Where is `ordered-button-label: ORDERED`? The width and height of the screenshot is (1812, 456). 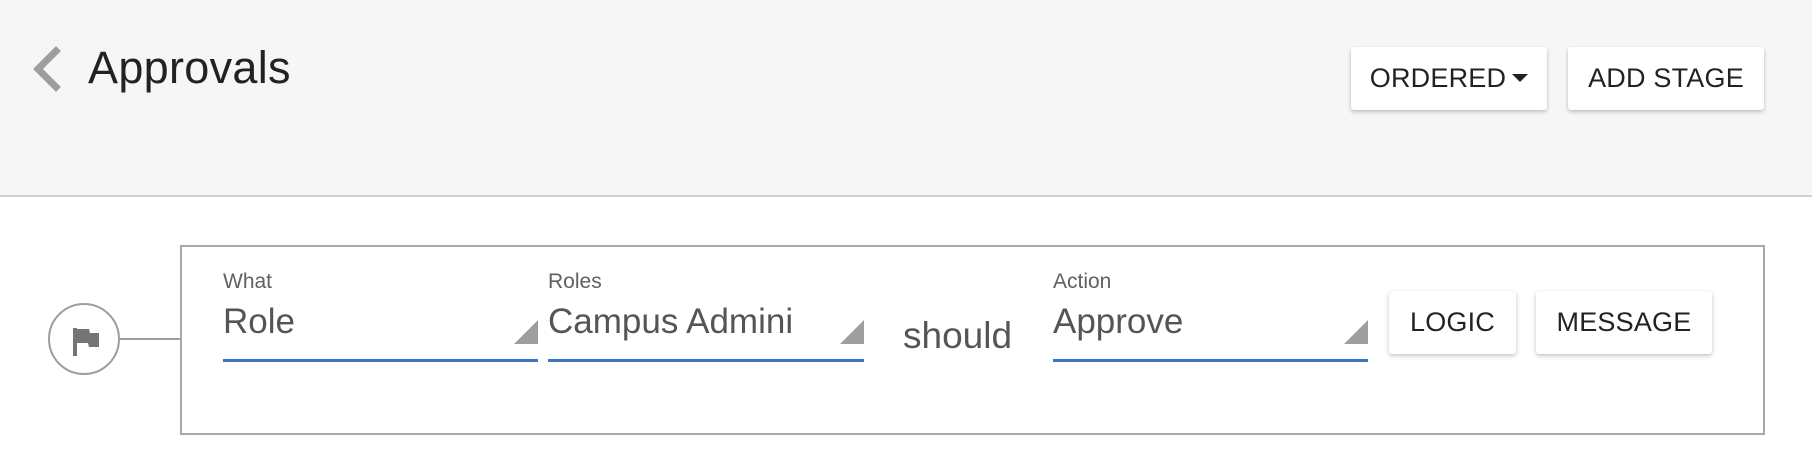
ordered-button-label: ORDERED is located at coordinates (1438, 78).